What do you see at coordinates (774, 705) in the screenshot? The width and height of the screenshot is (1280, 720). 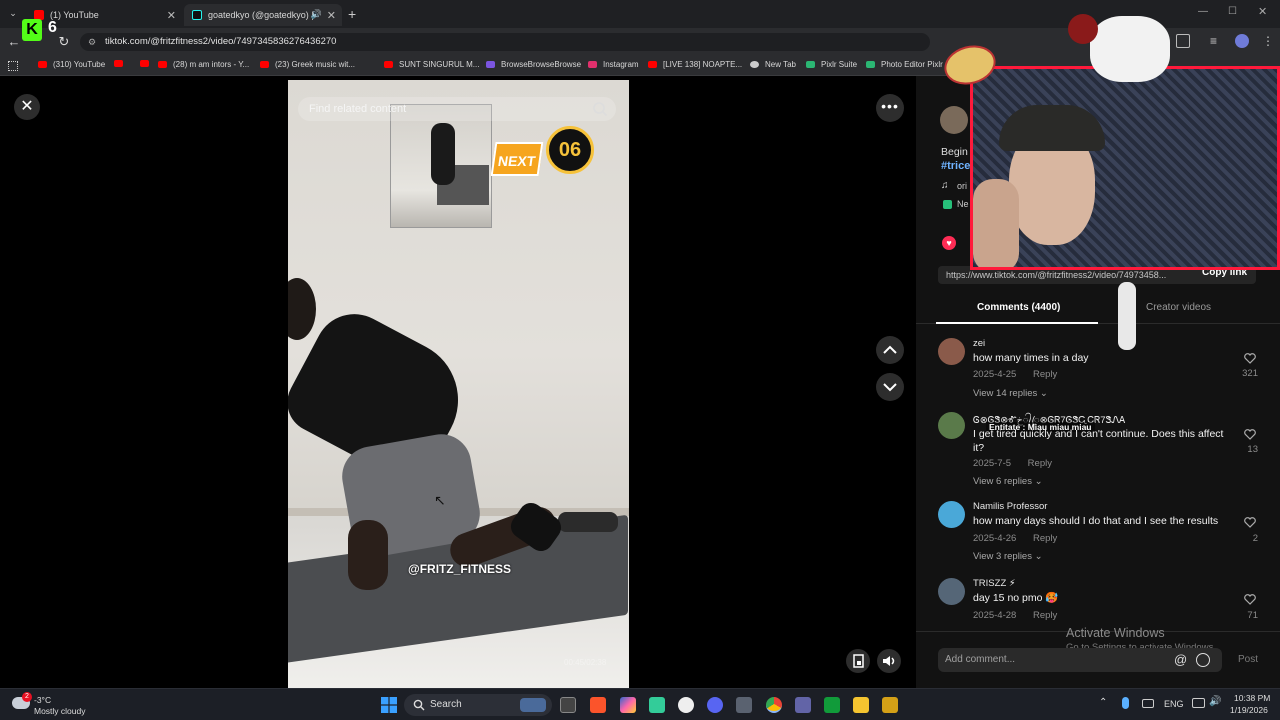 I see `chrome-icon` at bounding box center [774, 705].